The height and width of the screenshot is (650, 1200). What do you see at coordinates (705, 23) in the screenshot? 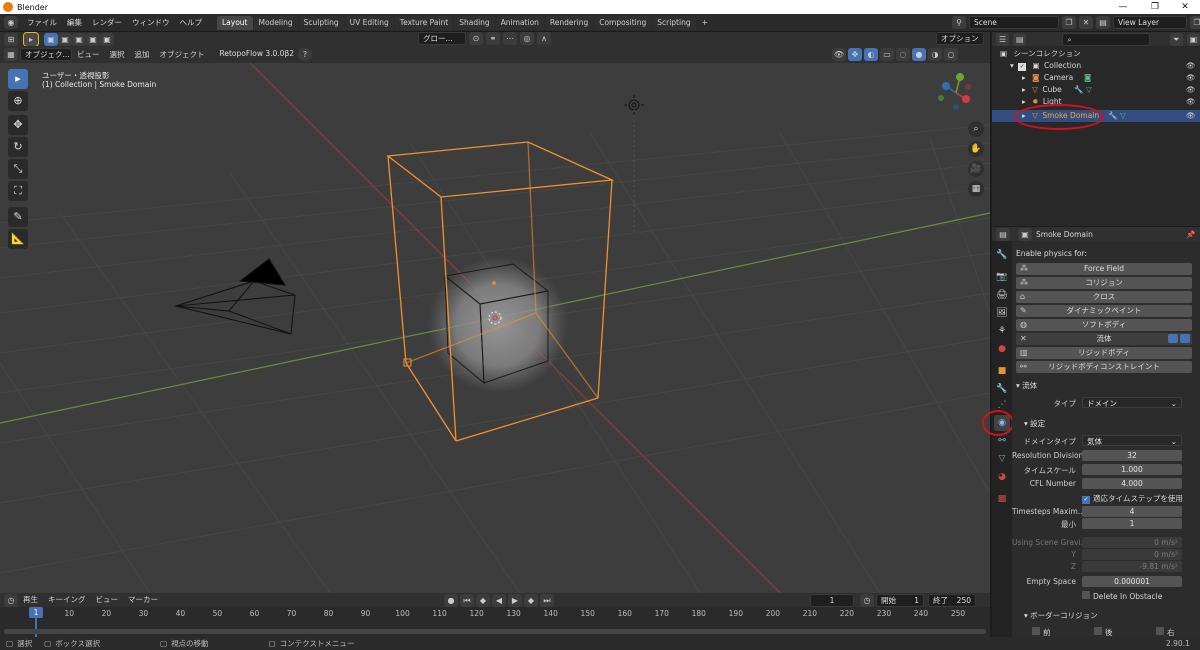
I see `add-workspace-button: +` at bounding box center [705, 23].